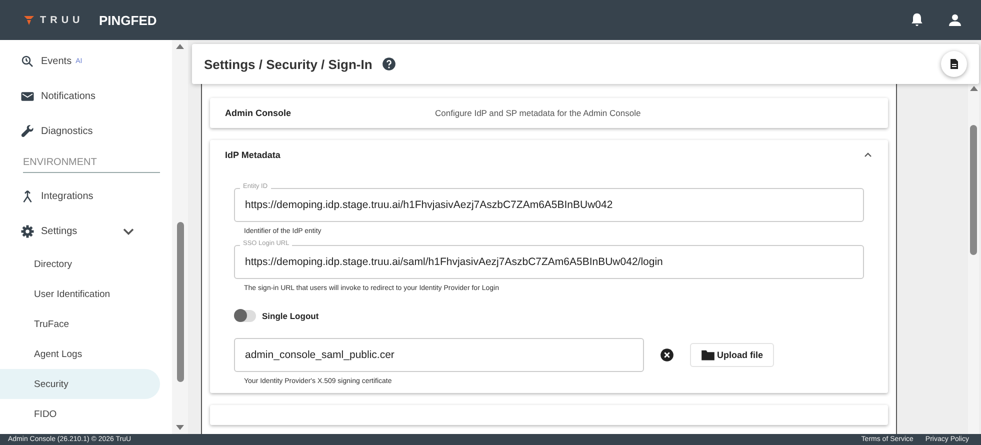 This screenshot has width=981, height=445. I want to click on sidebar-subitem: Security, so click(80, 384).